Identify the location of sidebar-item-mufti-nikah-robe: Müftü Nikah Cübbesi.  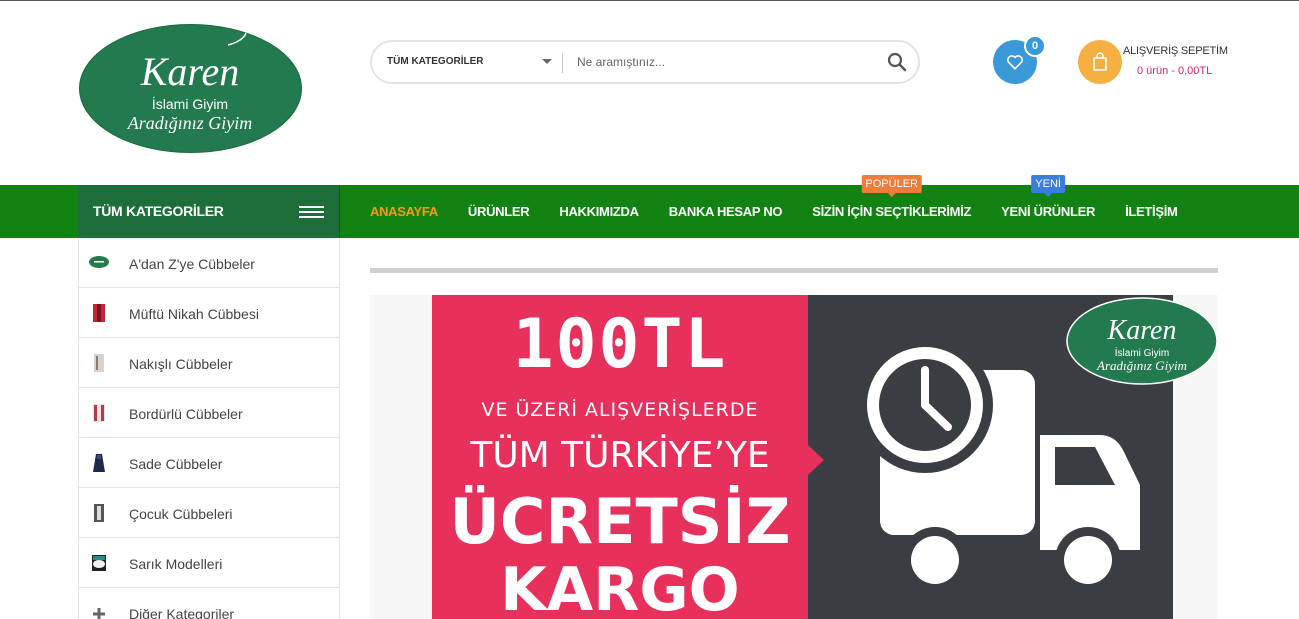
(209, 313).